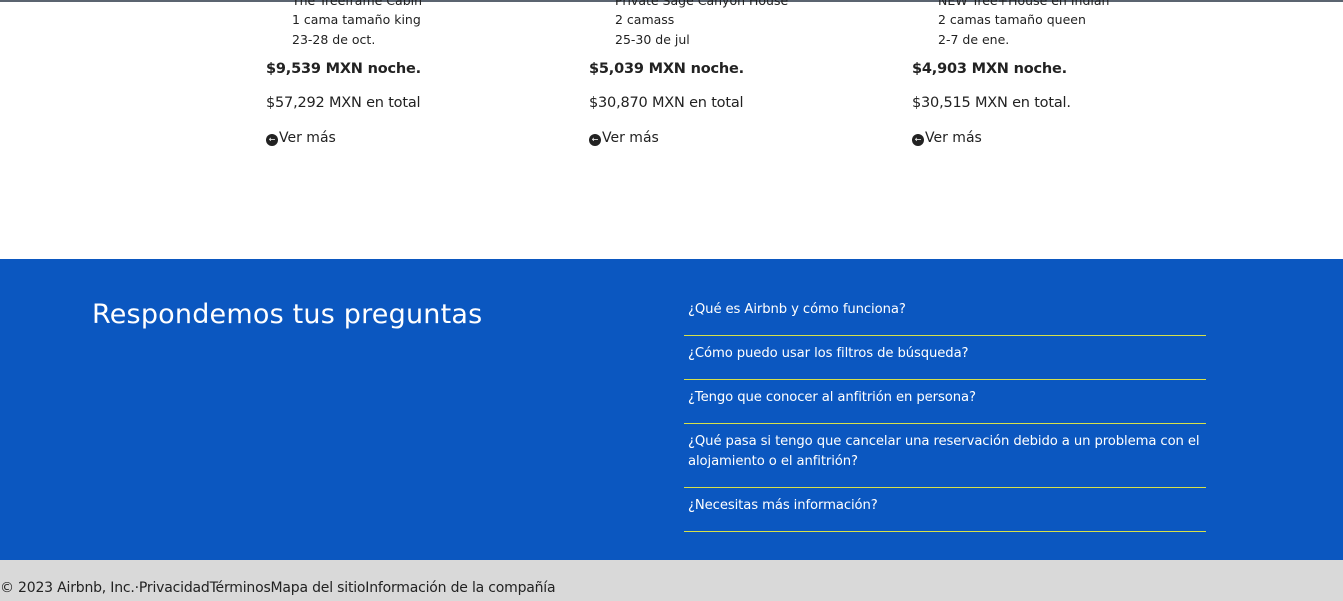 This screenshot has width=1343, height=601. Describe the element at coordinates (343, 69) in the screenshot. I see `listing-price-night: $9,539 MXN noche.` at that location.